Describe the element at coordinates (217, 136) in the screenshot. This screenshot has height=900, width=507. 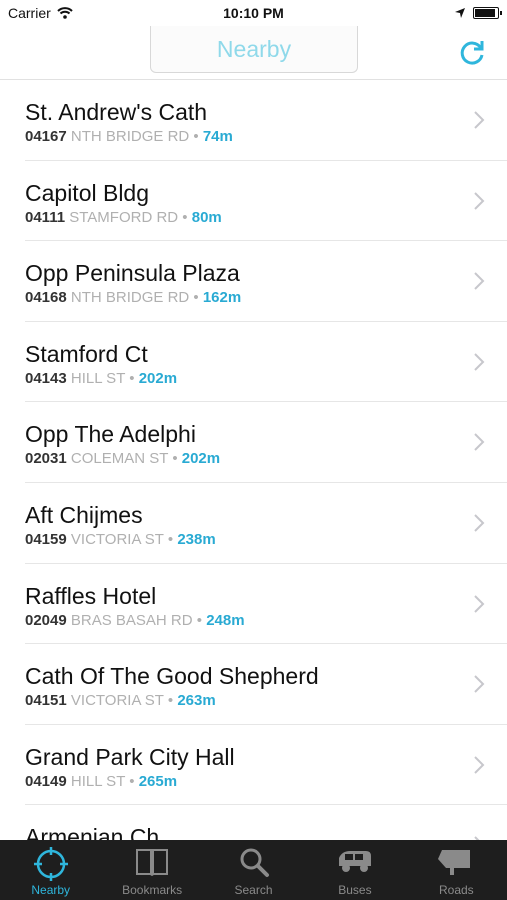
I see `stop-distance: 74m` at that location.